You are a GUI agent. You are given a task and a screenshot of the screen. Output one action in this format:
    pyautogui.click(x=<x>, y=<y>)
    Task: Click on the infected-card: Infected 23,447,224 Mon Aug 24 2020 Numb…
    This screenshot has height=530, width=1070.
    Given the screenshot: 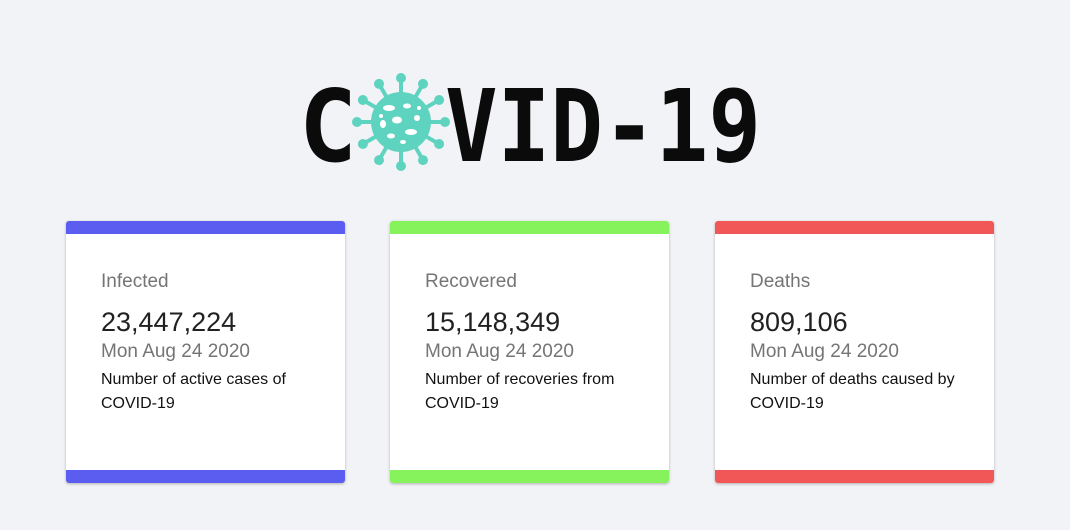 What is the action you would take?
    pyautogui.click(x=205, y=352)
    